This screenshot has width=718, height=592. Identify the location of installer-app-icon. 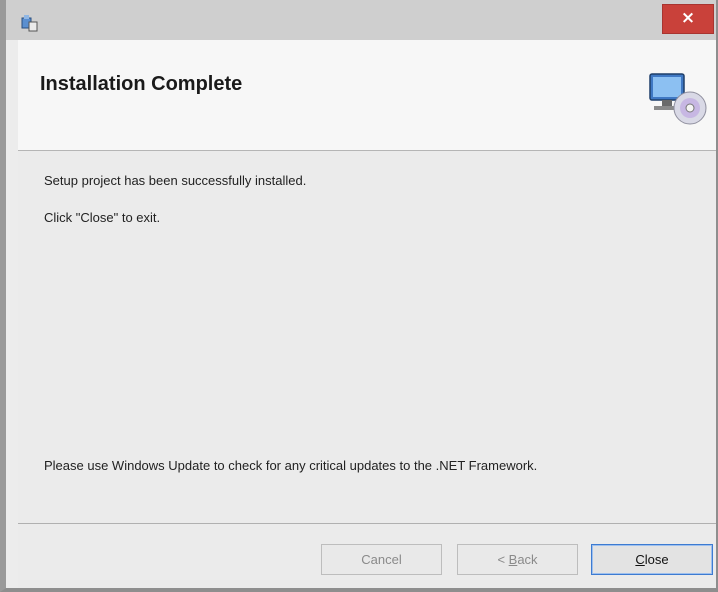
(29, 23).